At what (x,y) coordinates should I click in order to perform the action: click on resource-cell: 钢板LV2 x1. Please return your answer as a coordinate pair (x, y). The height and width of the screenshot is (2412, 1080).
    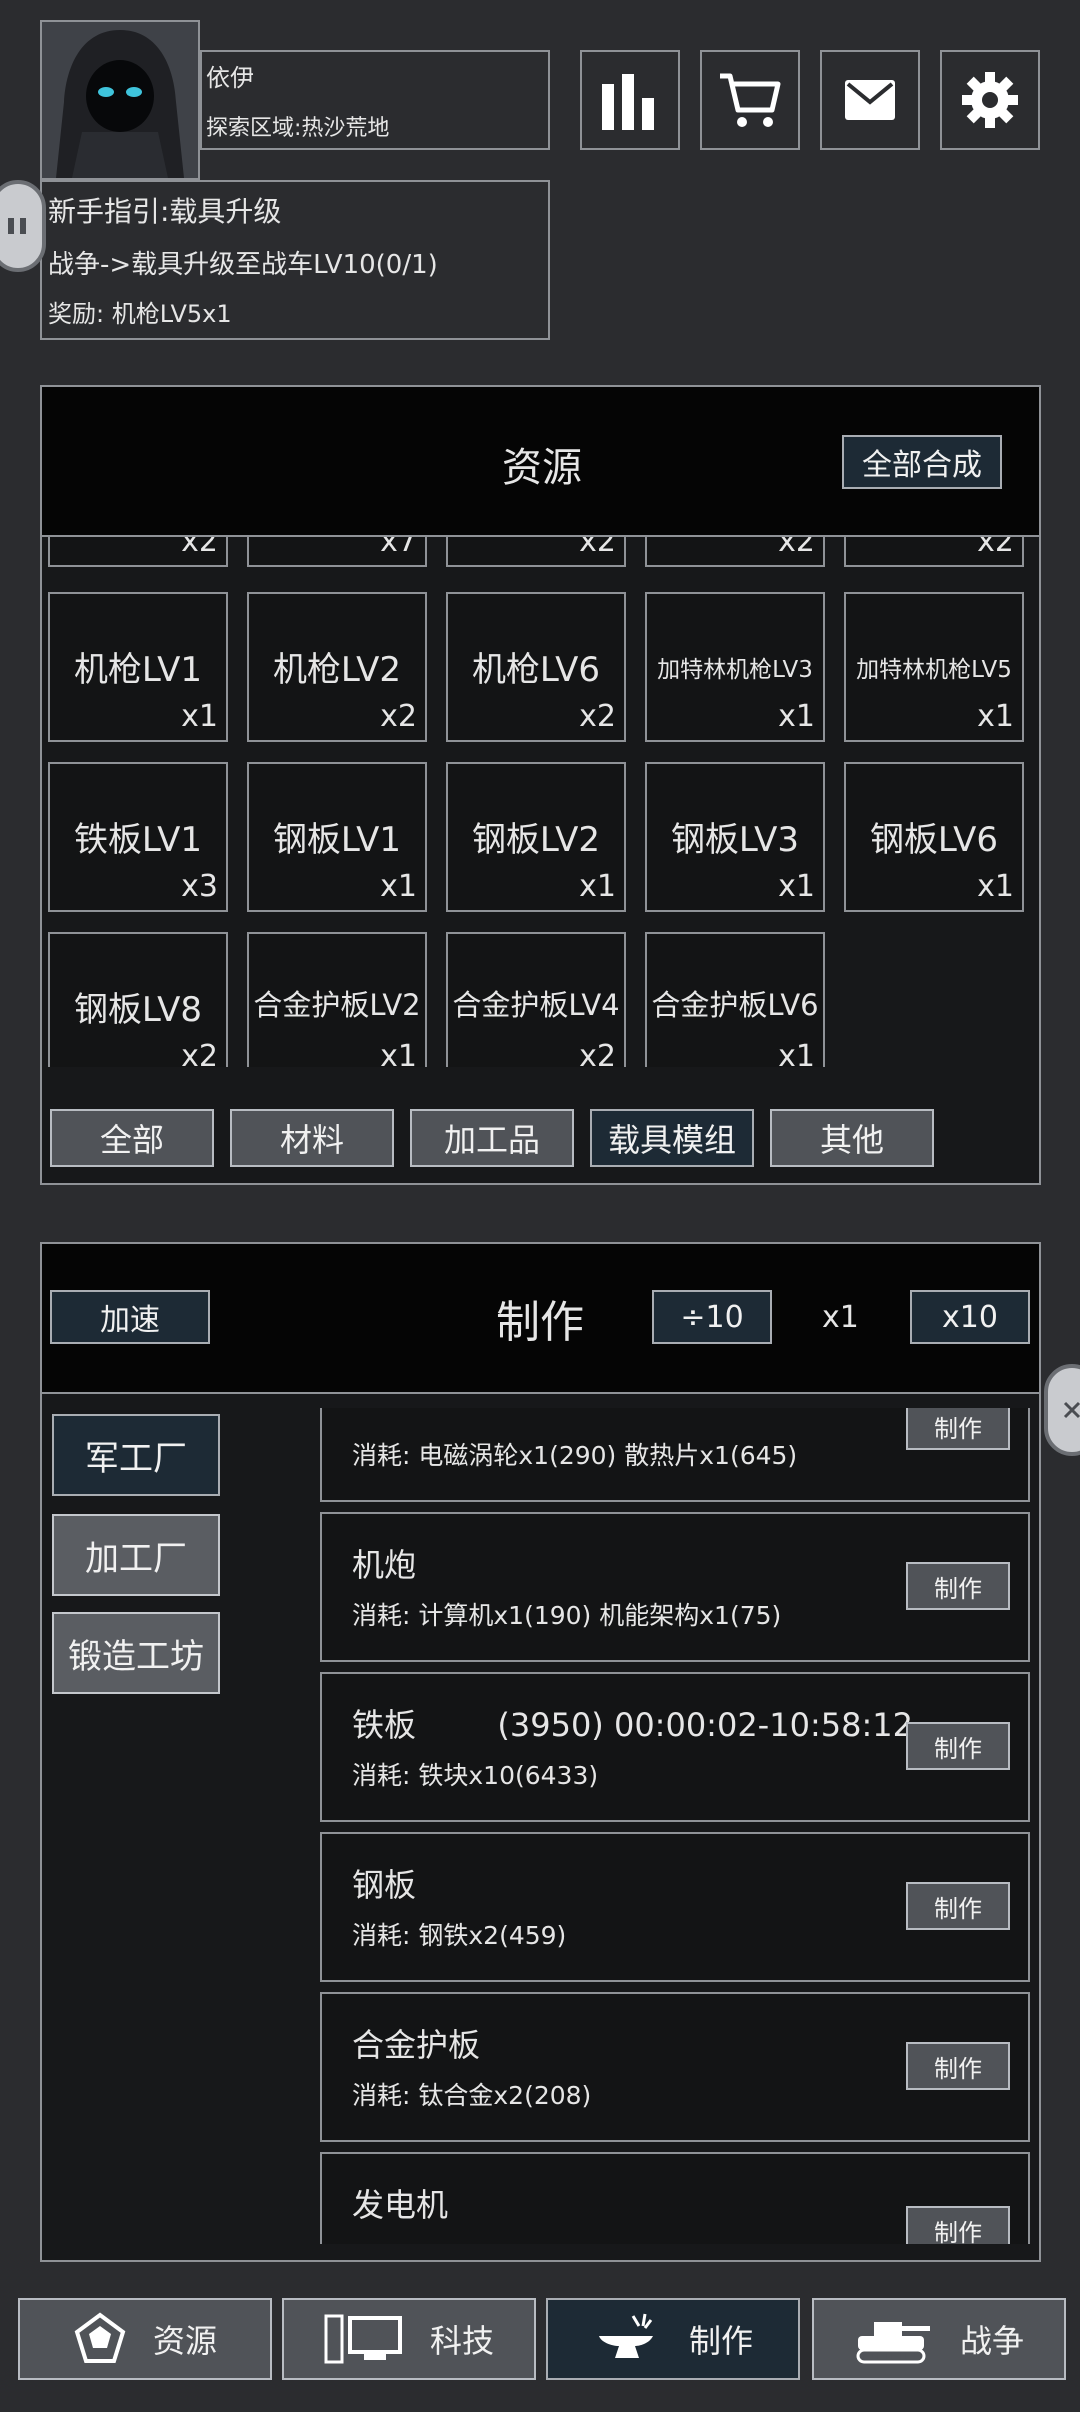
    Looking at the image, I should click on (536, 837).